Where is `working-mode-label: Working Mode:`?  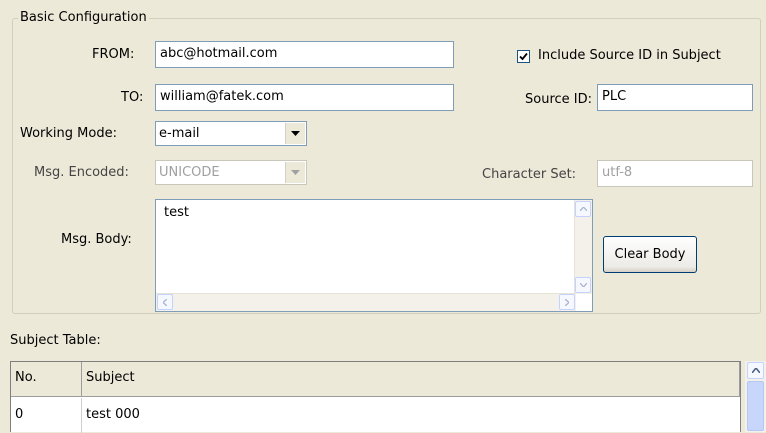
working-mode-label: Working Mode: is located at coordinates (68, 133).